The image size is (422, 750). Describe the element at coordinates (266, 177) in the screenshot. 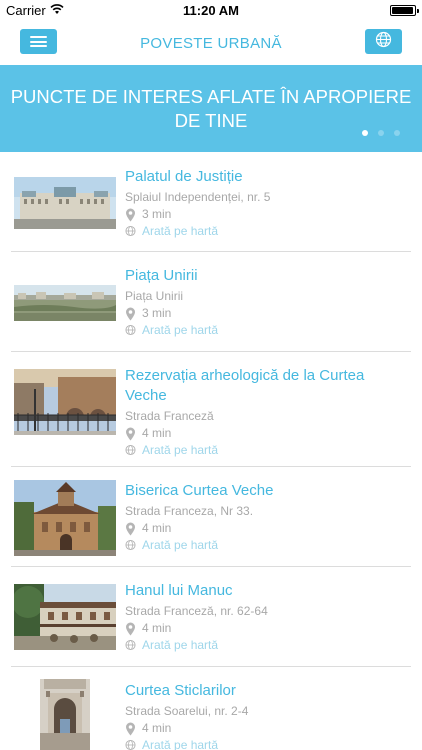

I see `place-title: Palatul de Justiție` at that location.